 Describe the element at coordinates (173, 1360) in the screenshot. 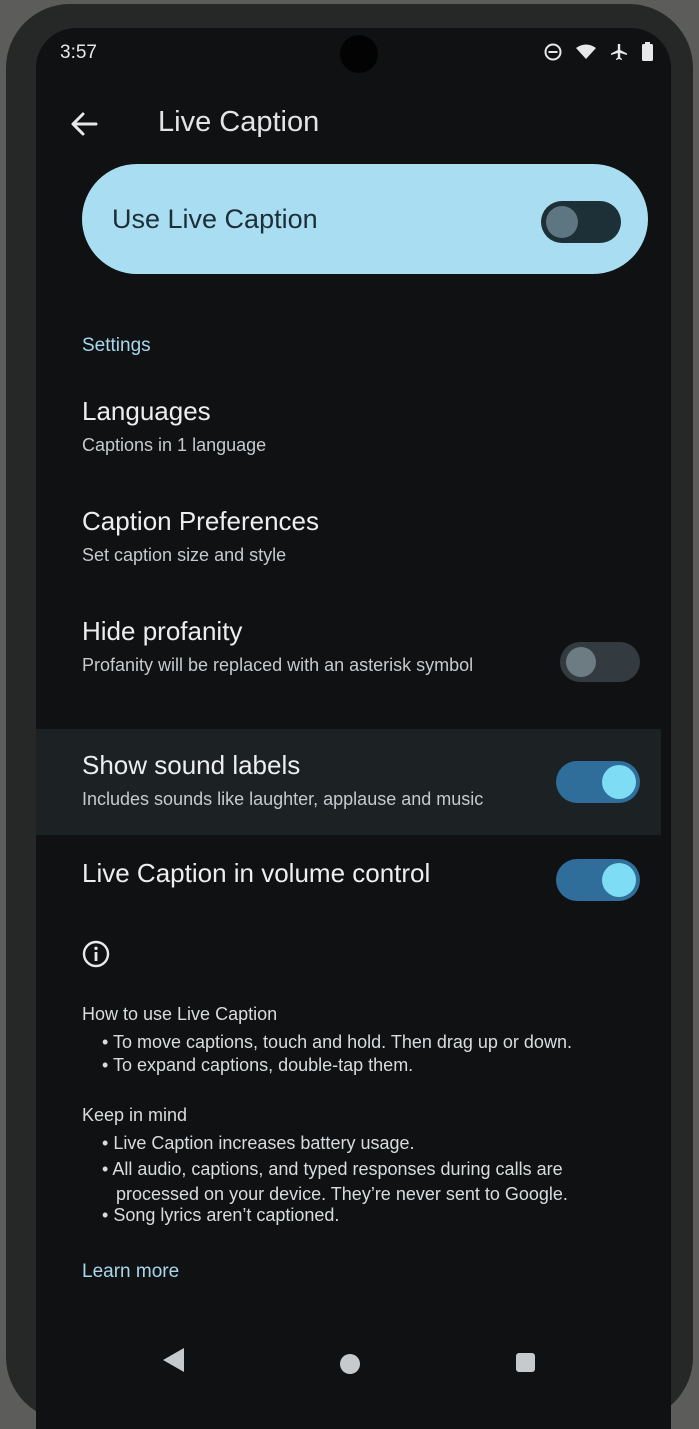

I see `nav-back-icon` at that location.